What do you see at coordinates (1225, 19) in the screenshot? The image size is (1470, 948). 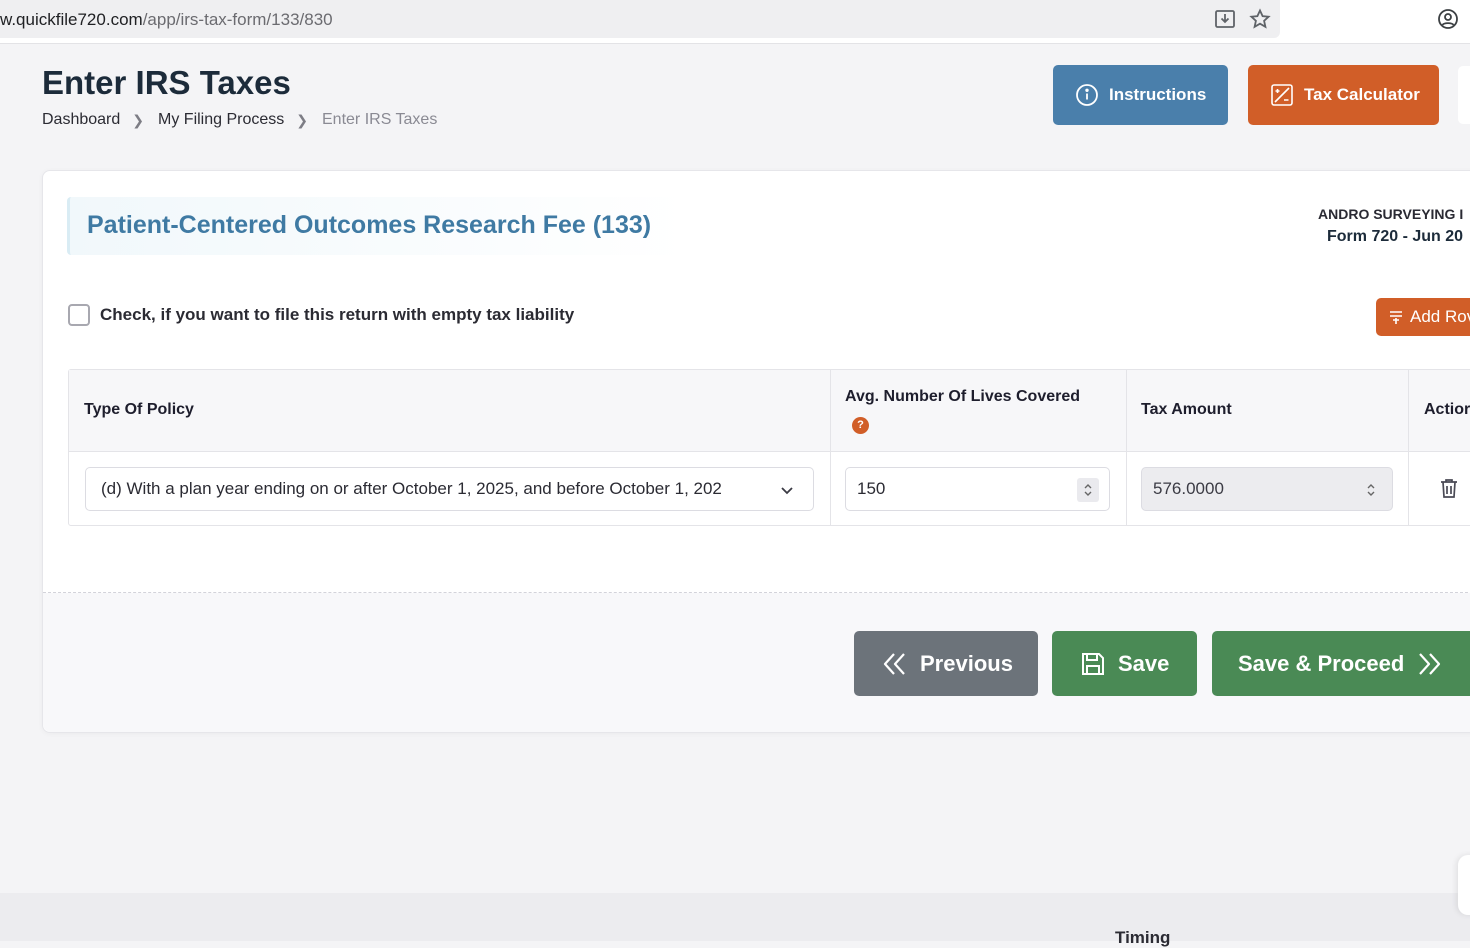 I see `download-icon` at bounding box center [1225, 19].